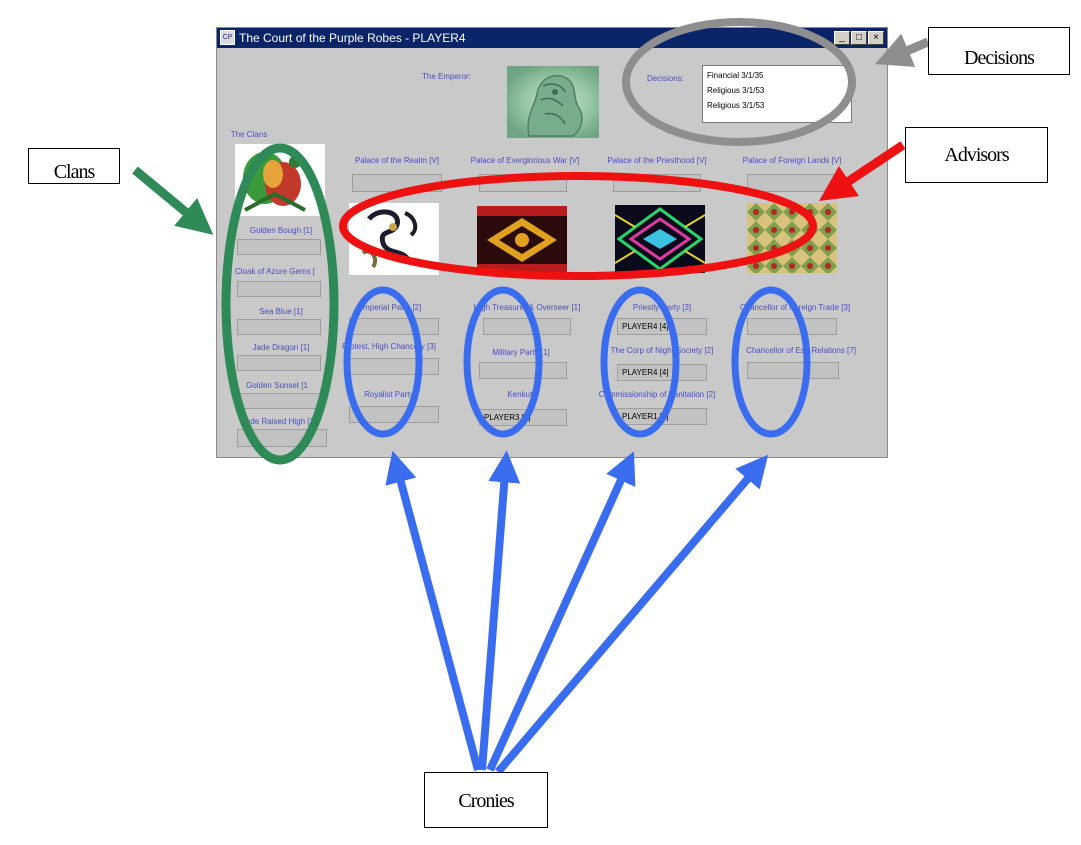 This screenshot has height=845, width=1081. What do you see at coordinates (391, 307) in the screenshot?
I see `crony-label: Imperial Party [2]` at bounding box center [391, 307].